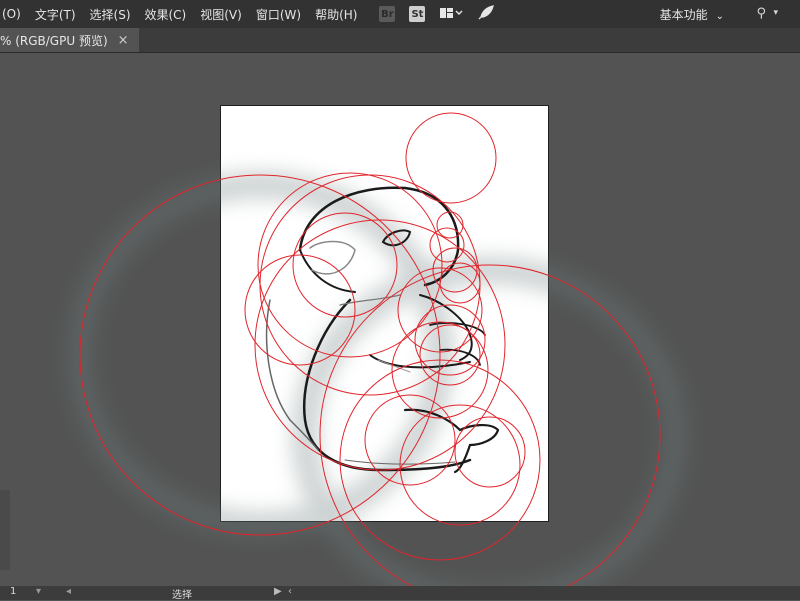 This screenshot has height=601, width=800. What do you see at coordinates (278, 591) in the screenshot?
I see `play-icon: ▶` at bounding box center [278, 591].